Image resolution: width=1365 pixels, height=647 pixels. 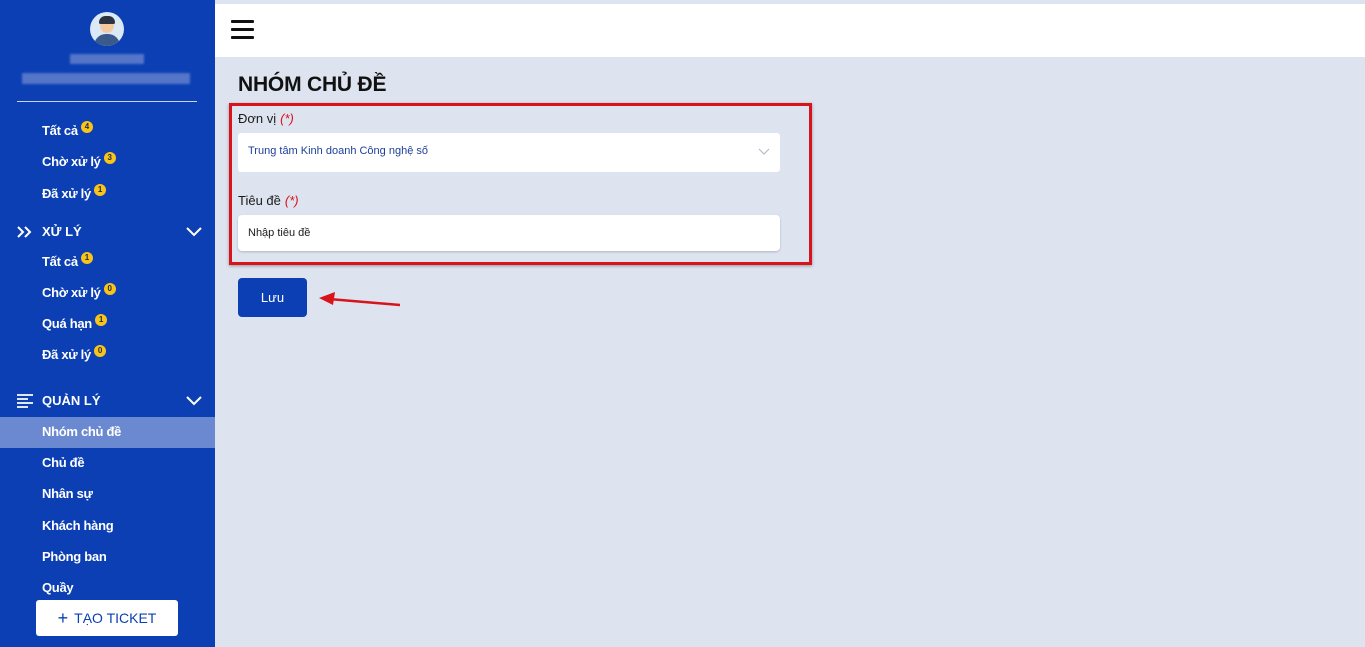 I want to click on manage-section-title: QUẢN LÝ, so click(x=71, y=400).